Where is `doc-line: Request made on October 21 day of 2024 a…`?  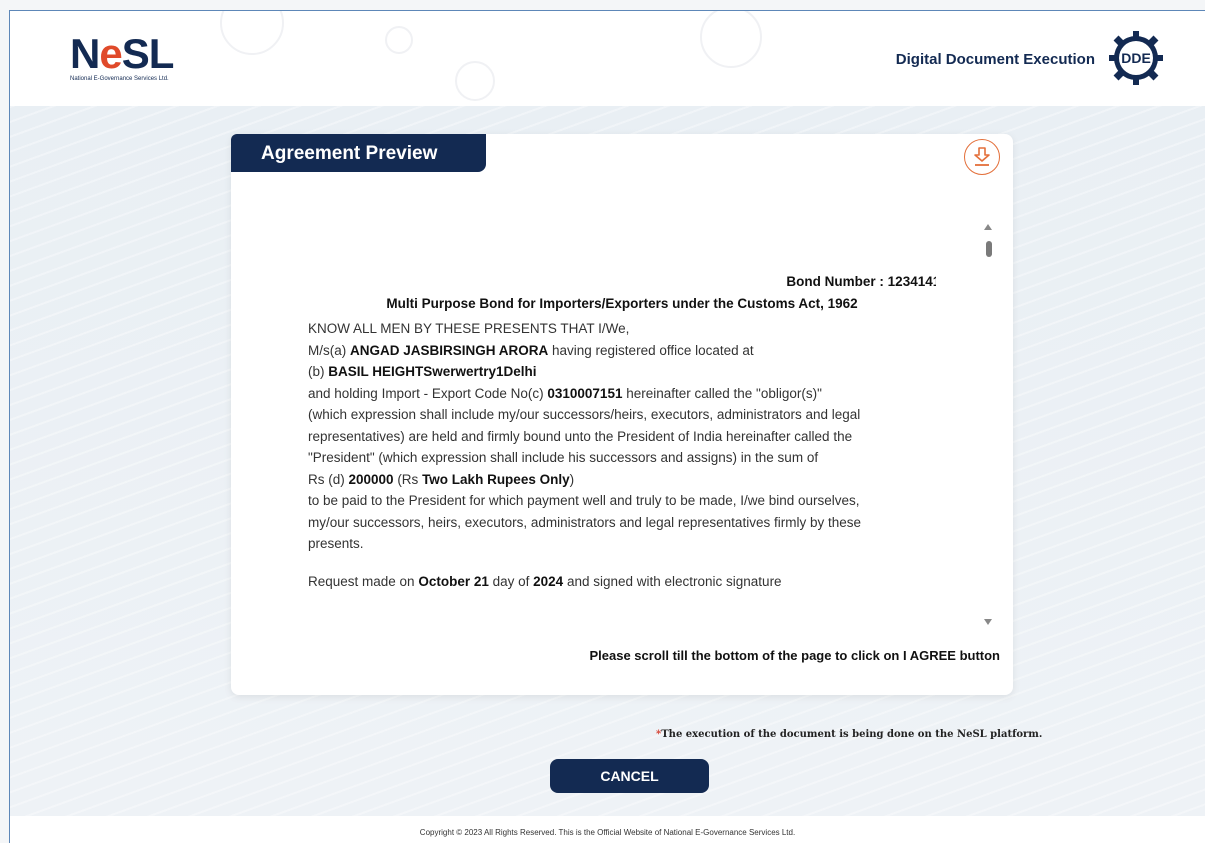 doc-line: Request made on October 21 day of 2024 a… is located at coordinates (622, 582).